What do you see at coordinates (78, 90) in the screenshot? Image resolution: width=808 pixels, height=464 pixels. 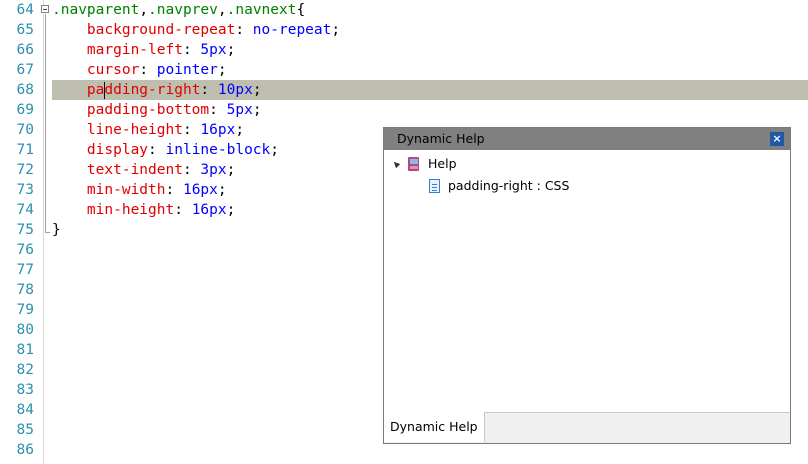 I see `code-token: pa` at bounding box center [78, 90].